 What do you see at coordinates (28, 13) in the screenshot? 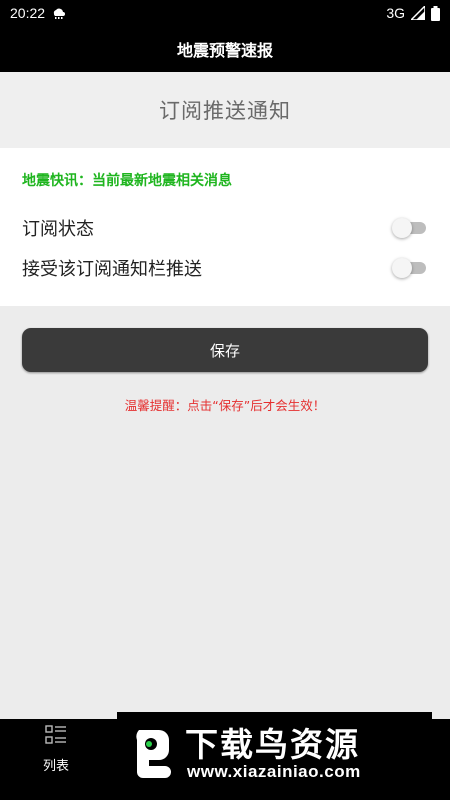
I see `status-time: 20:22` at bounding box center [28, 13].